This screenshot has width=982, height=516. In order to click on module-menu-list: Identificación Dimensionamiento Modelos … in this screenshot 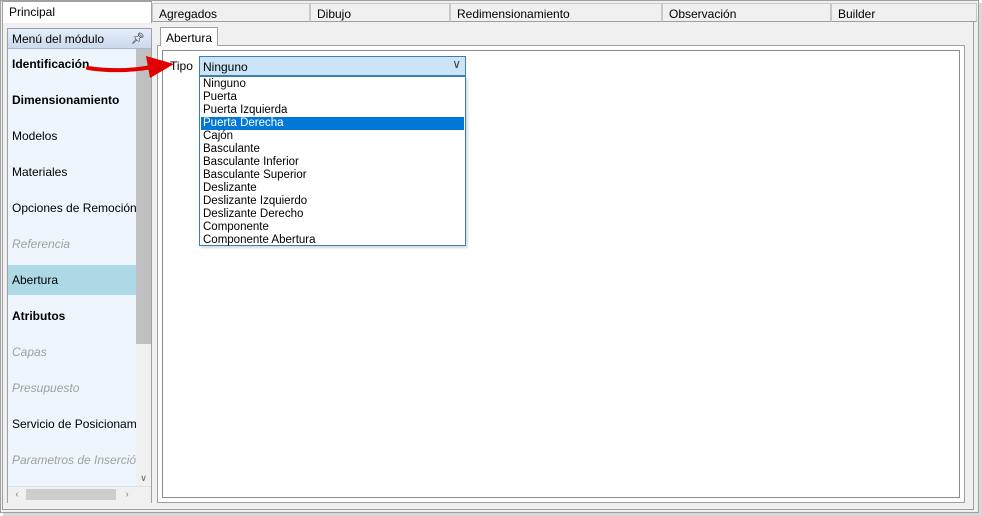, I will do `click(72, 267)`.